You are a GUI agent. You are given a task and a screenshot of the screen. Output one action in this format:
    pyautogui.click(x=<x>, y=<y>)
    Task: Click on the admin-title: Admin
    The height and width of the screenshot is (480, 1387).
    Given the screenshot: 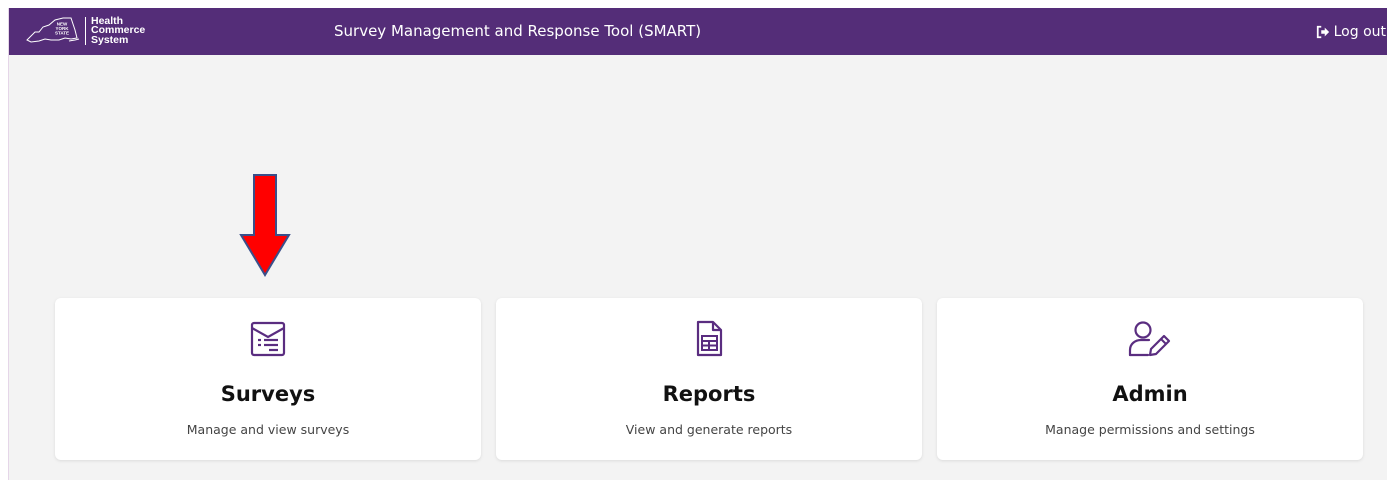 What is the action you would take?
    pyautogui.click(x=1150, y=394)
    